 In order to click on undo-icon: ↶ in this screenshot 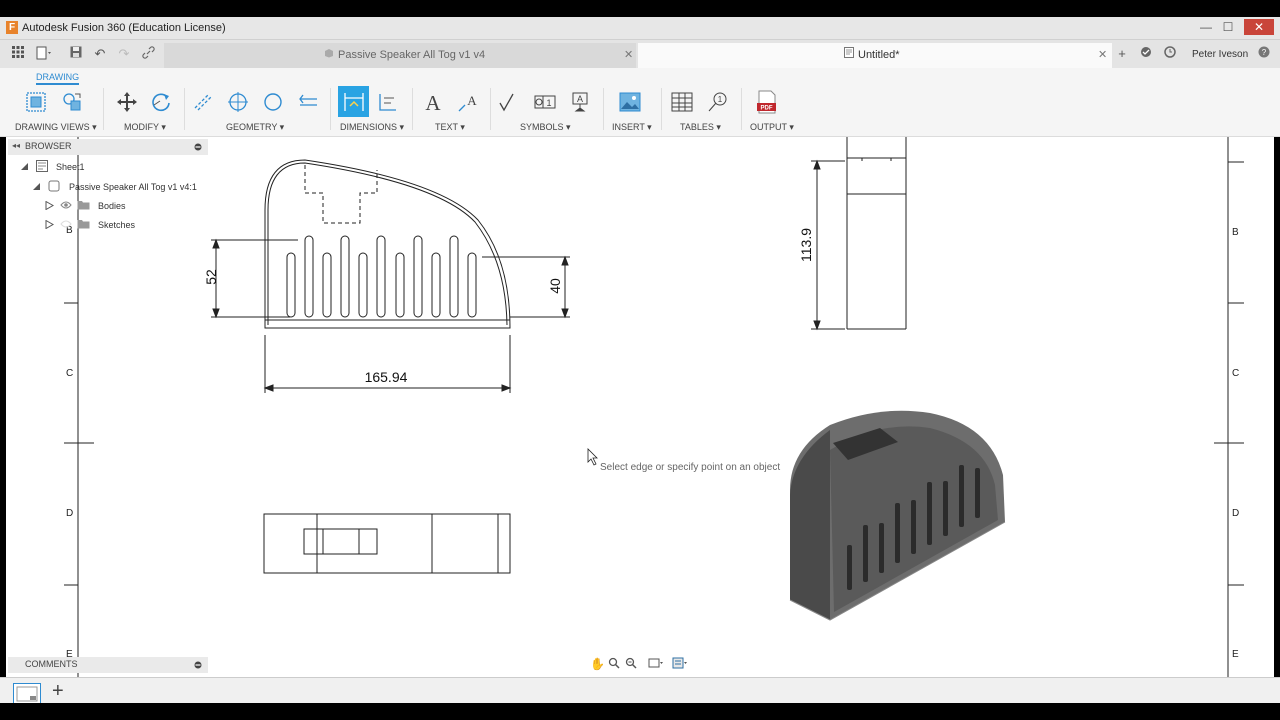, I will do `click(100, 54)`.